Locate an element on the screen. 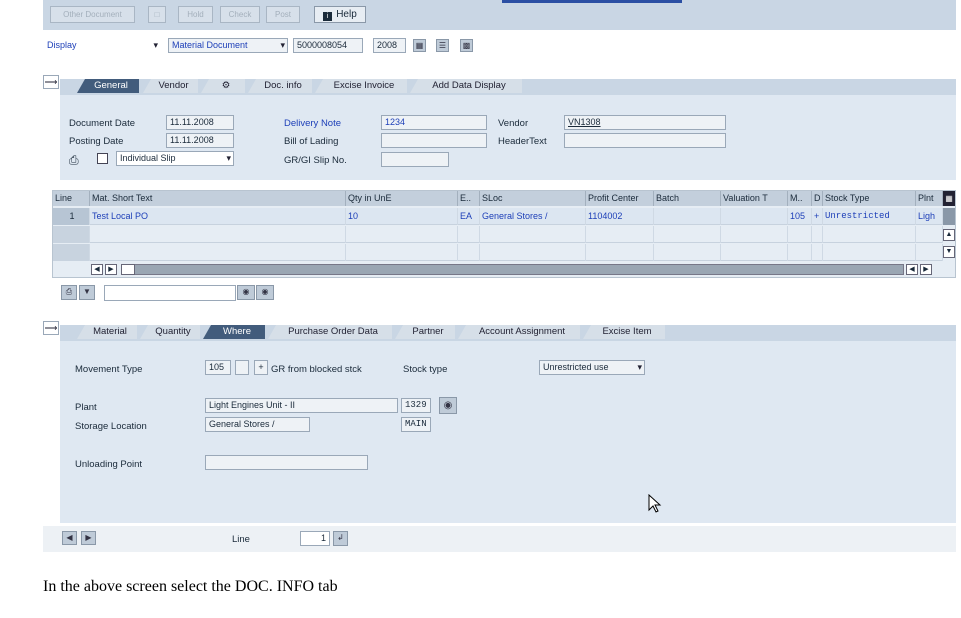 The height and width of the screenshot is (618, 961). tab-doc-info: Doc. info is located at coordinates (280, 86).